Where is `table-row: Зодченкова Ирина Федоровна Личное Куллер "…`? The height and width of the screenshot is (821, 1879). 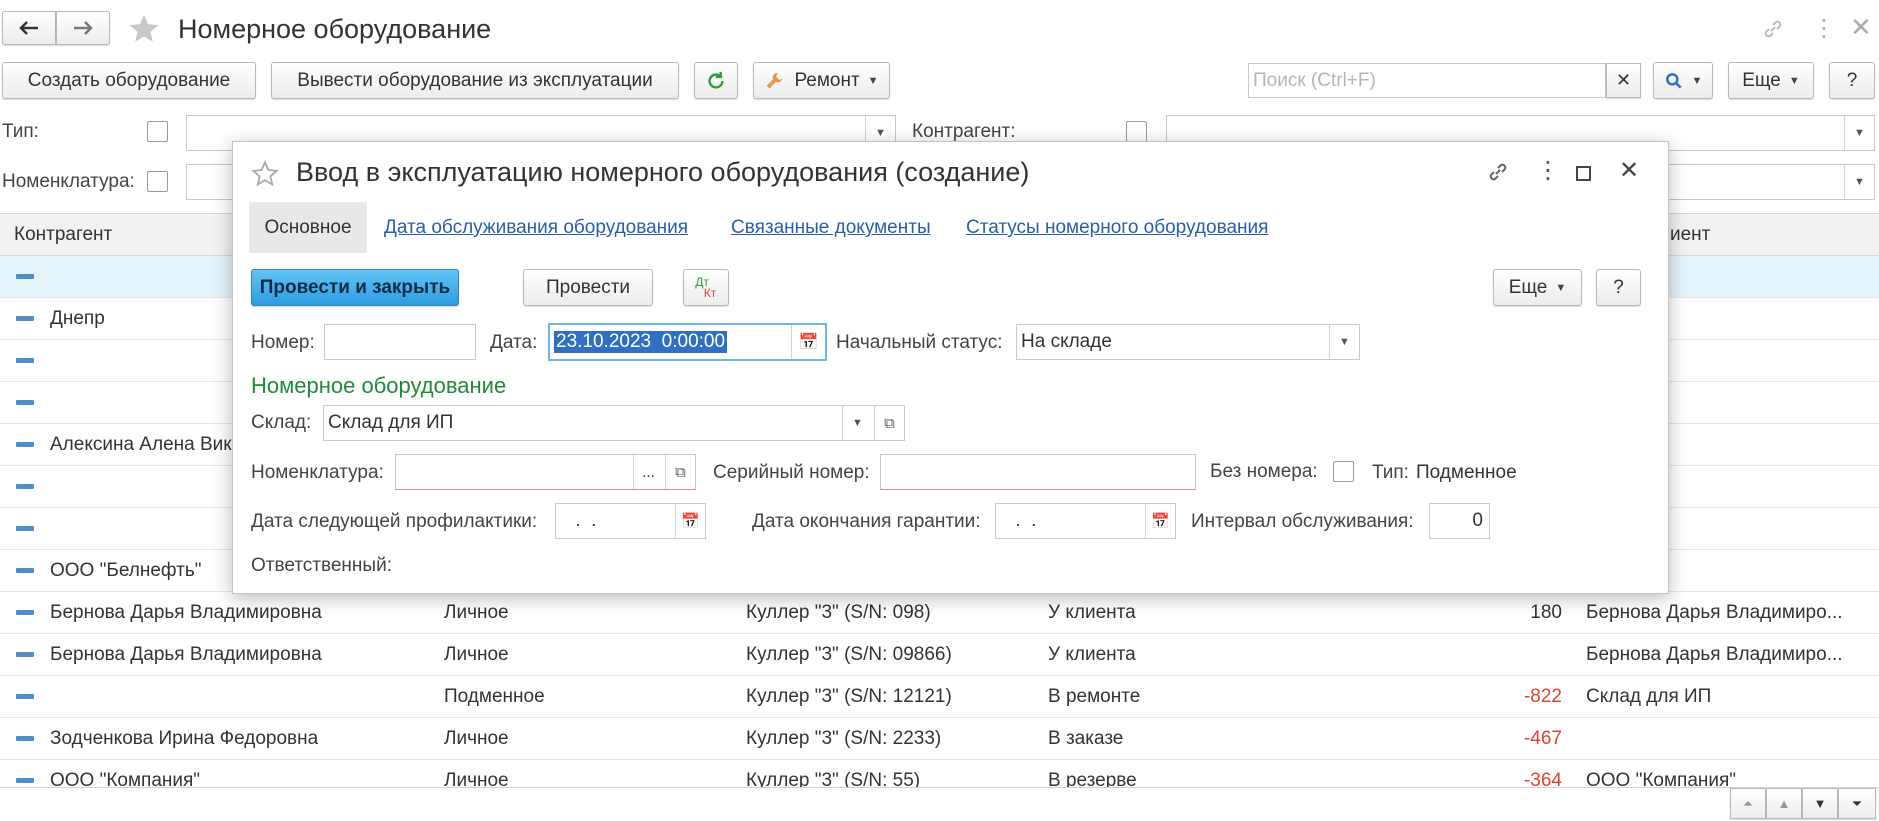 table-row: Зодченкова Ирина Федоровна Личное Куллер "… is located at coordinates (939, 739).